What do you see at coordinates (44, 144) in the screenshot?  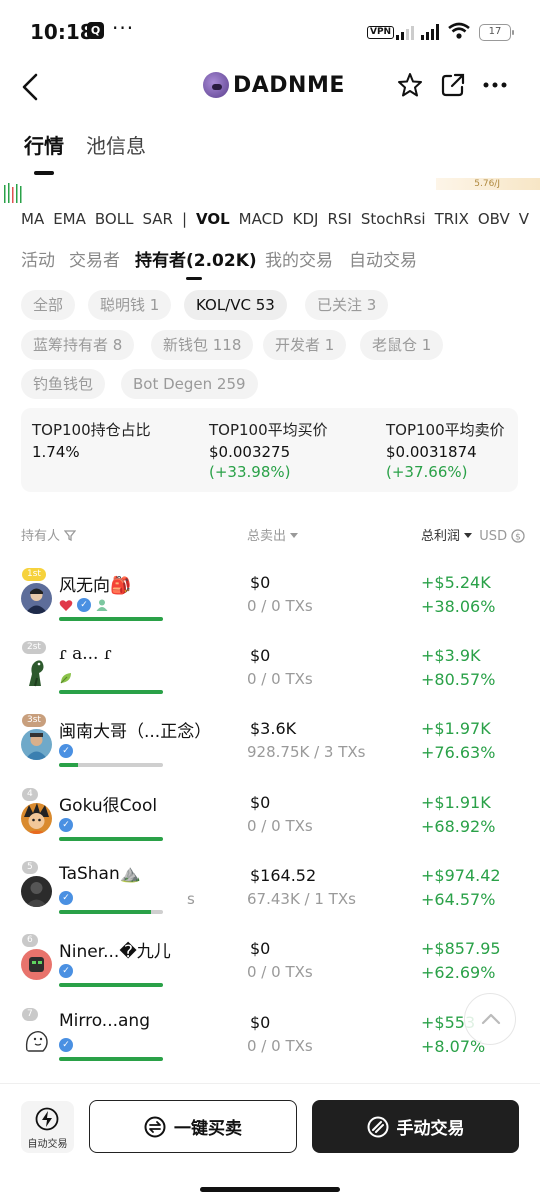 I see `tab-market: 行情` at bounding box center [44, 144].